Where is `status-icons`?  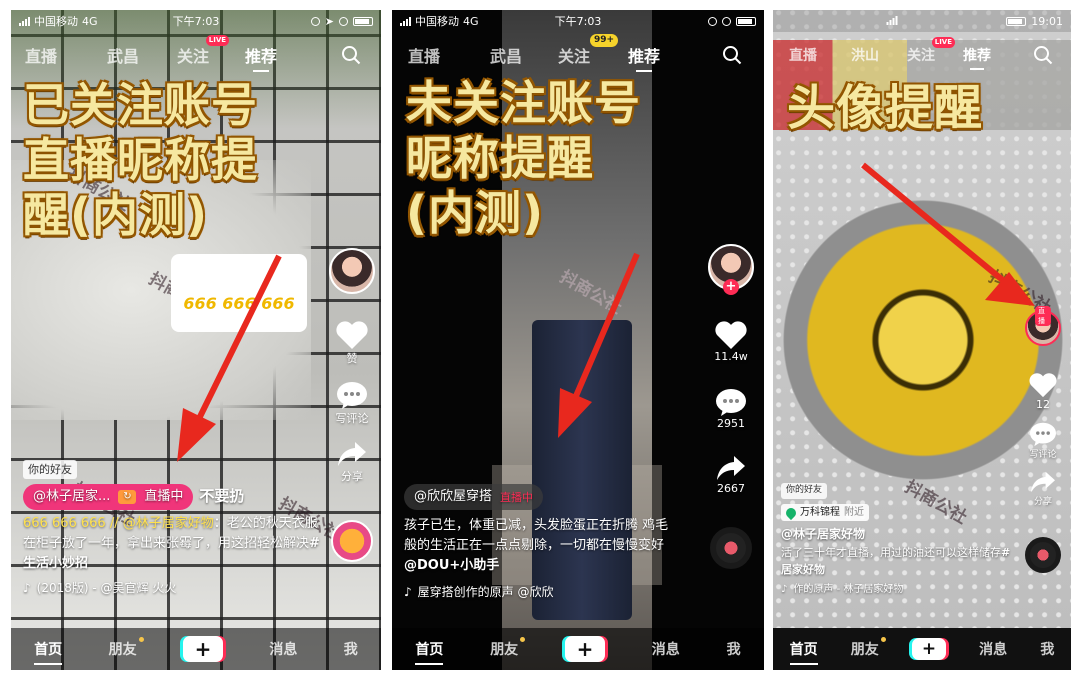 status-icons is located at coordinates (892, 21).